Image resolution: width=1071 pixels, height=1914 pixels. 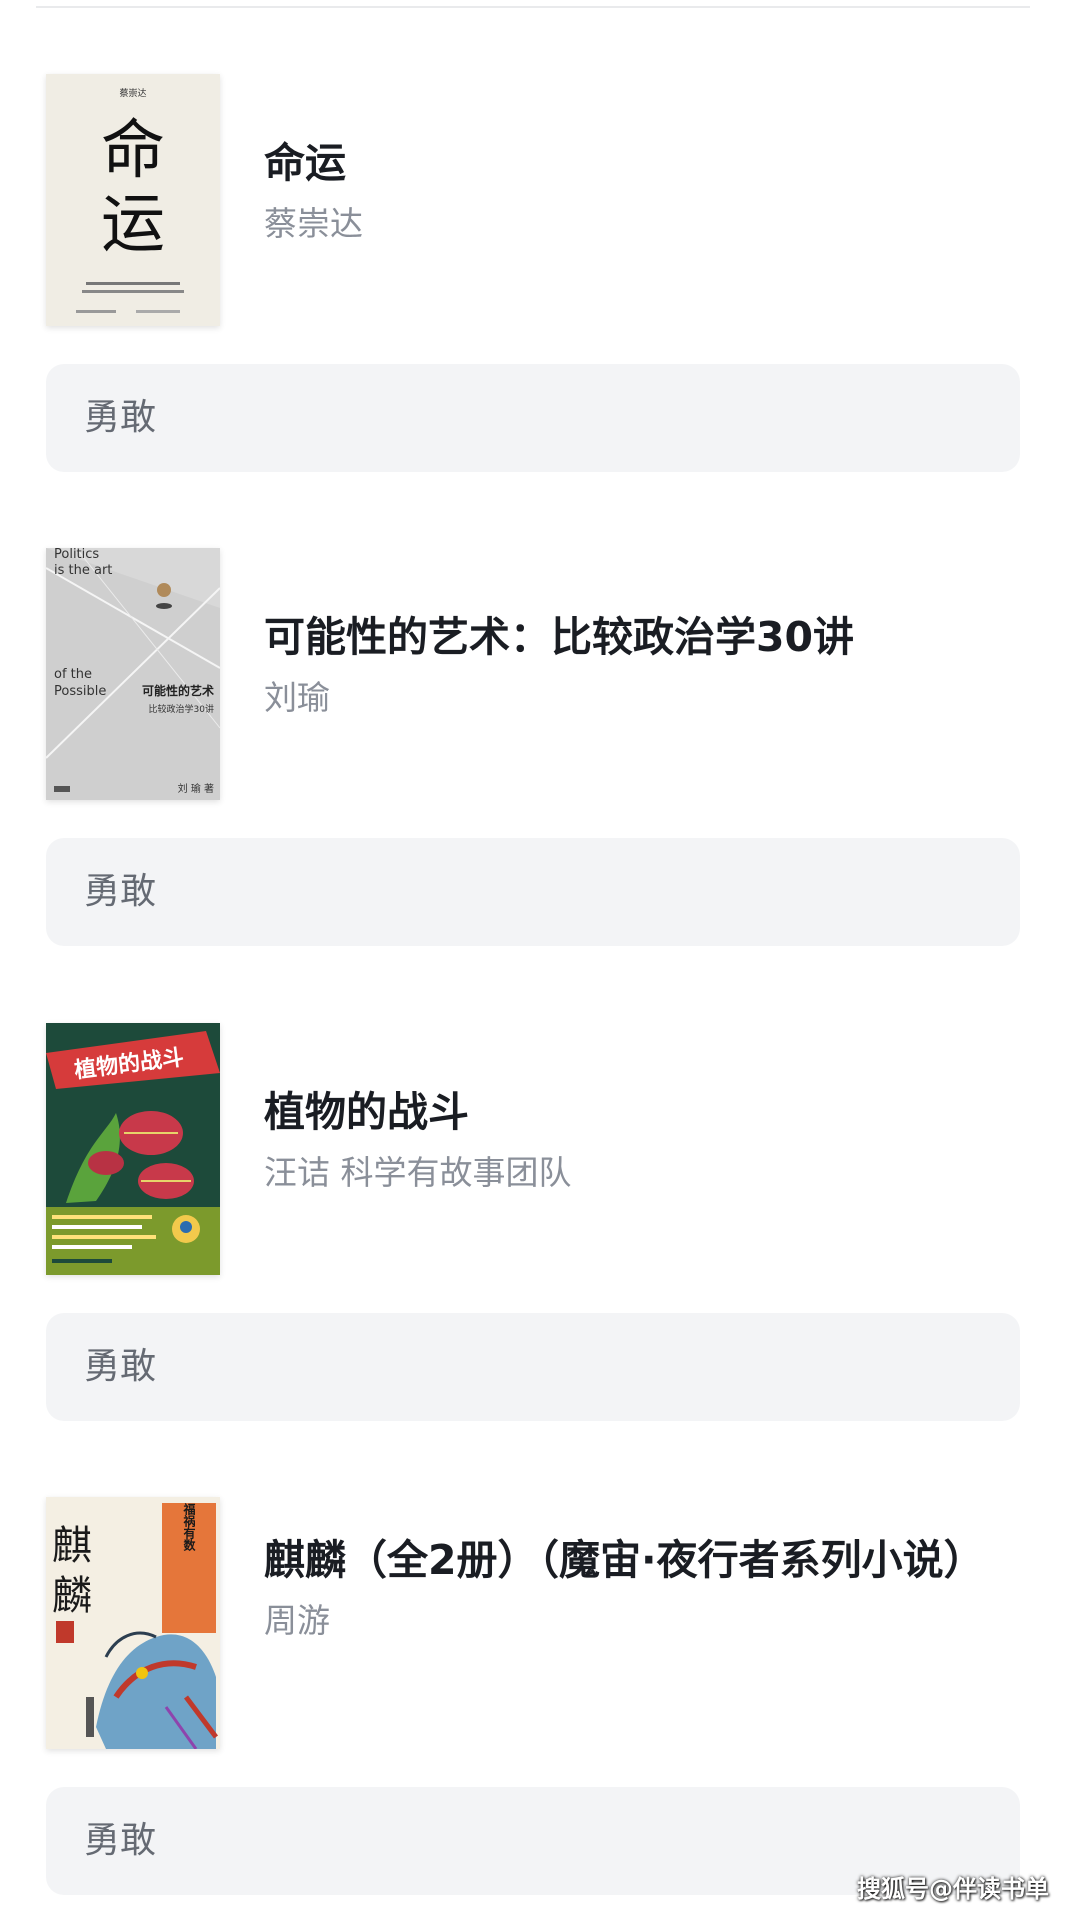 What do you see at coordinates (83, 570) in the screenshot?
I see `cover-en-text: is the art` at bounding box center [83, 570].